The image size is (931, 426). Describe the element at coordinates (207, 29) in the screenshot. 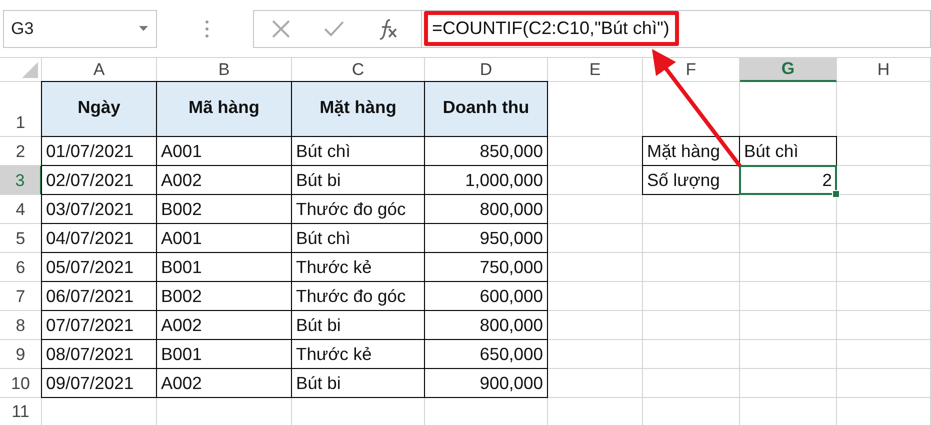

I see `grip-icon` at that location.